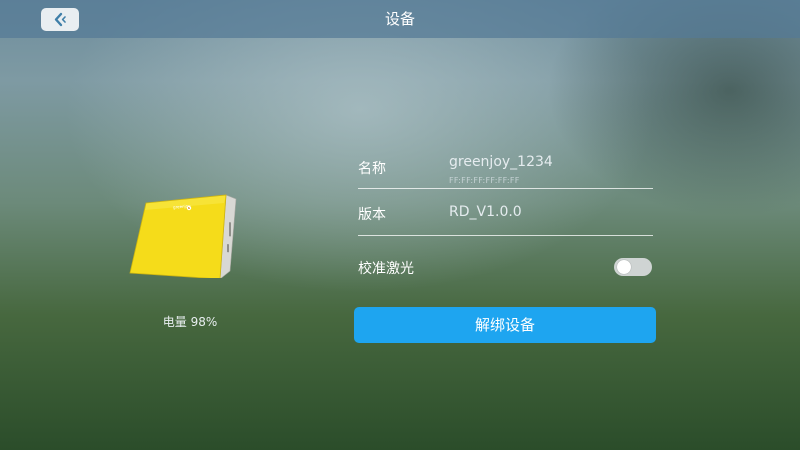  What do you see at coordinates (505, 173) in the screenshot?
I see `name-row: 名称 greenjoy_1234 FF:FF:FF:FF:FF:FF` at bounding box center [505, 173].